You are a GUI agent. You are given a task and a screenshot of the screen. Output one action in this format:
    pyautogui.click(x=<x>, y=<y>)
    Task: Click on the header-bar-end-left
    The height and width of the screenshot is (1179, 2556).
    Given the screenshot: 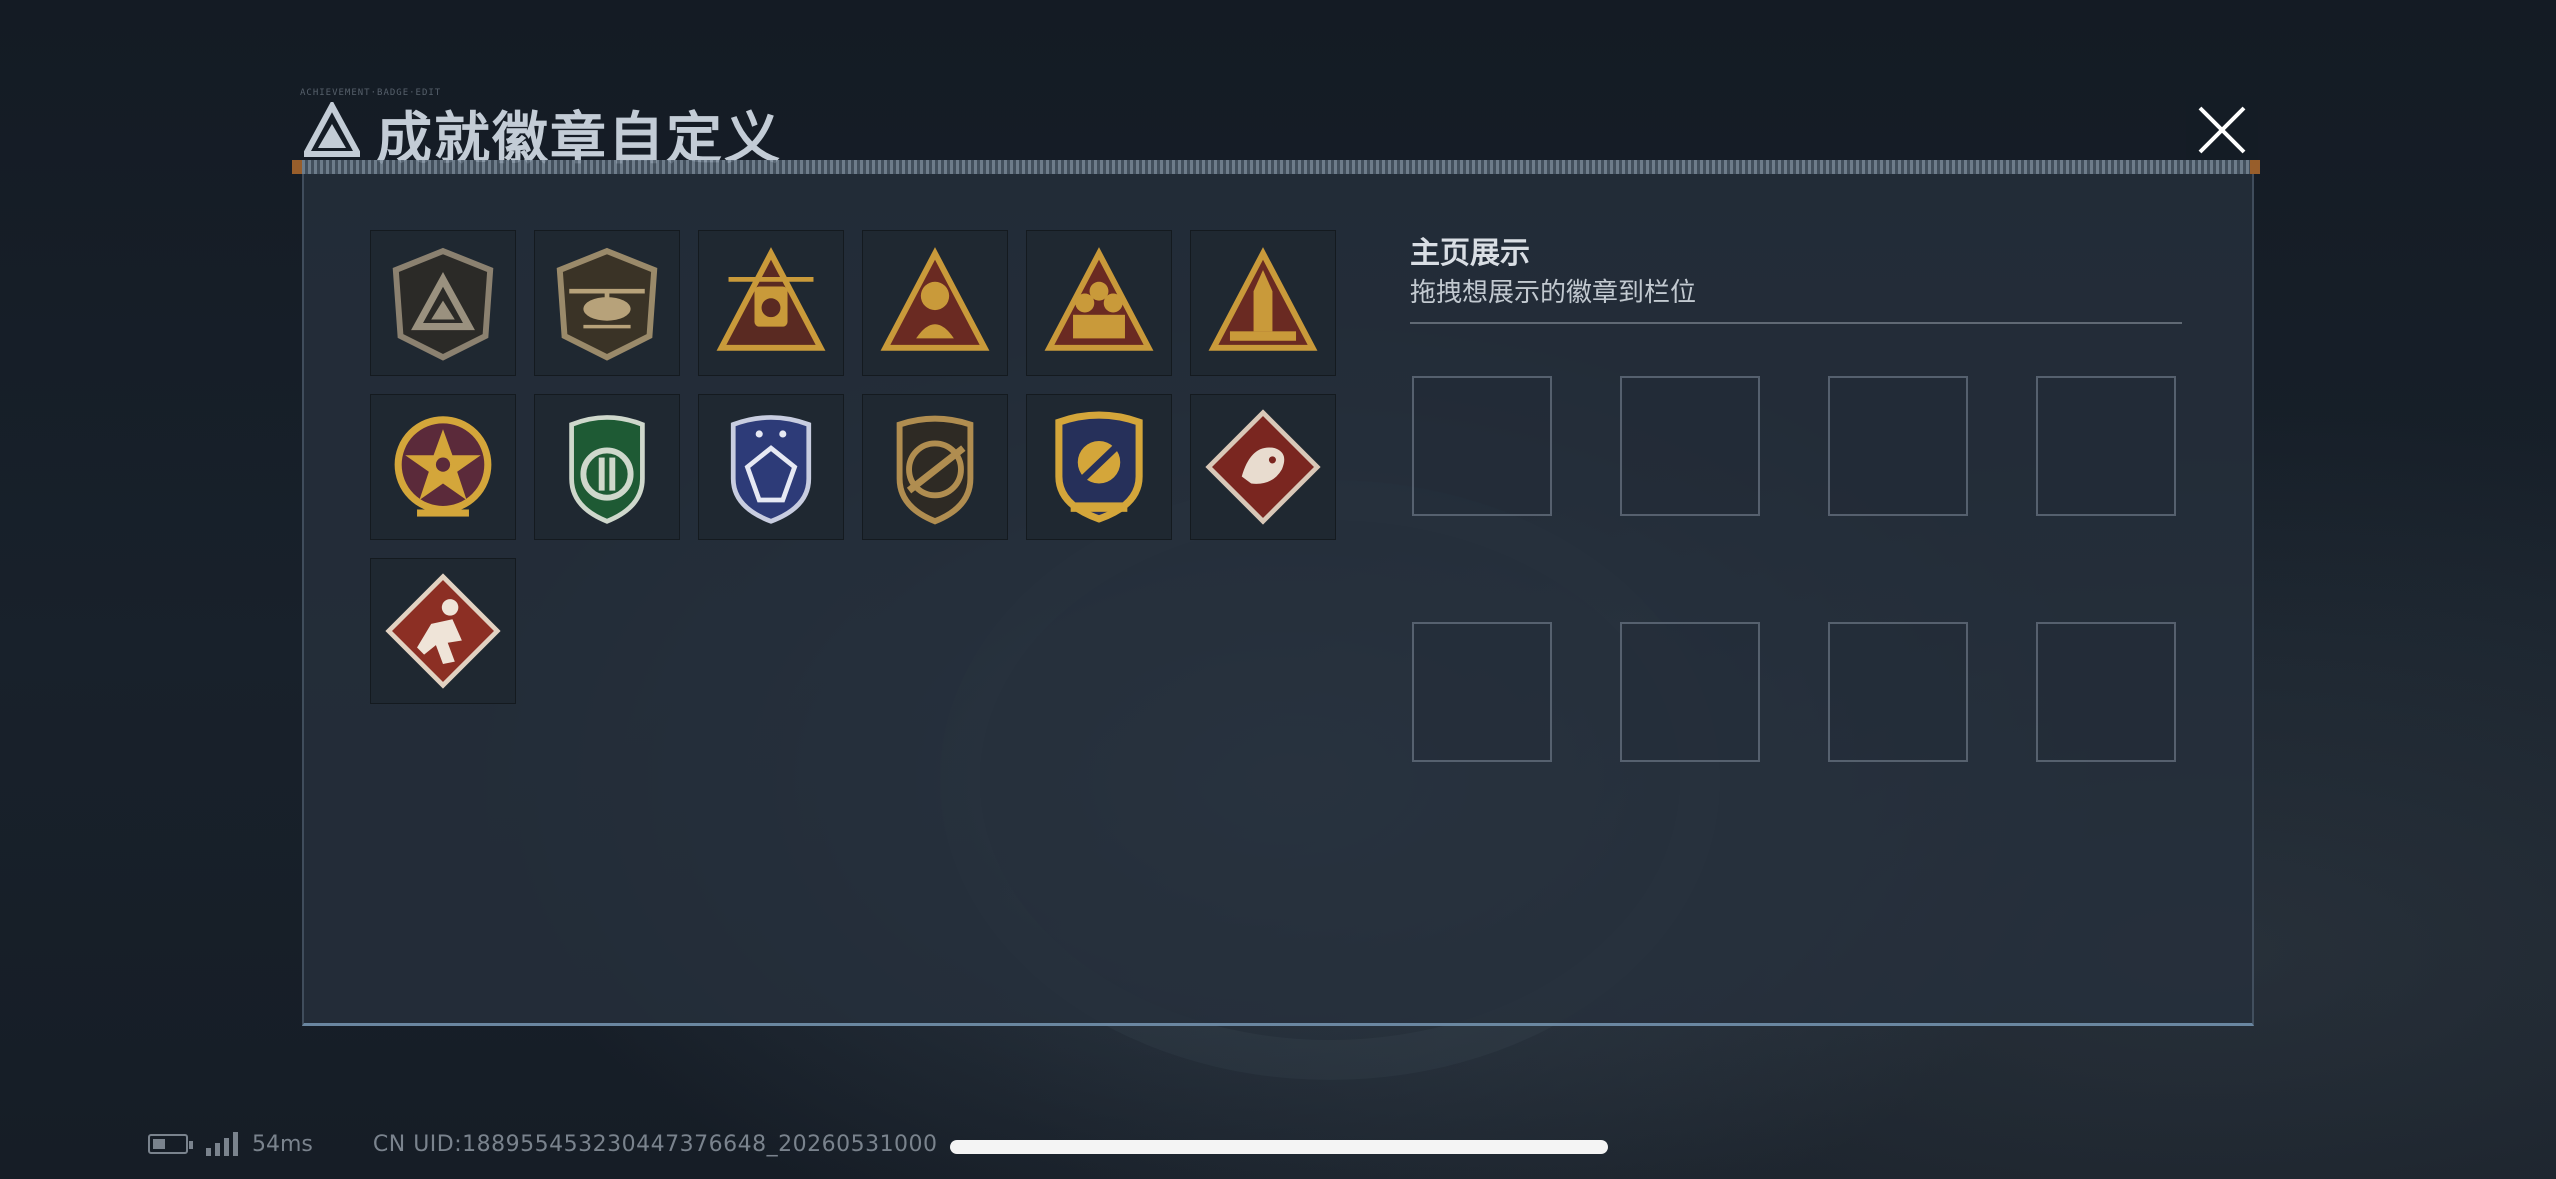 What is the action you would take?
    pyautogui.click(x=297, y=167)
    